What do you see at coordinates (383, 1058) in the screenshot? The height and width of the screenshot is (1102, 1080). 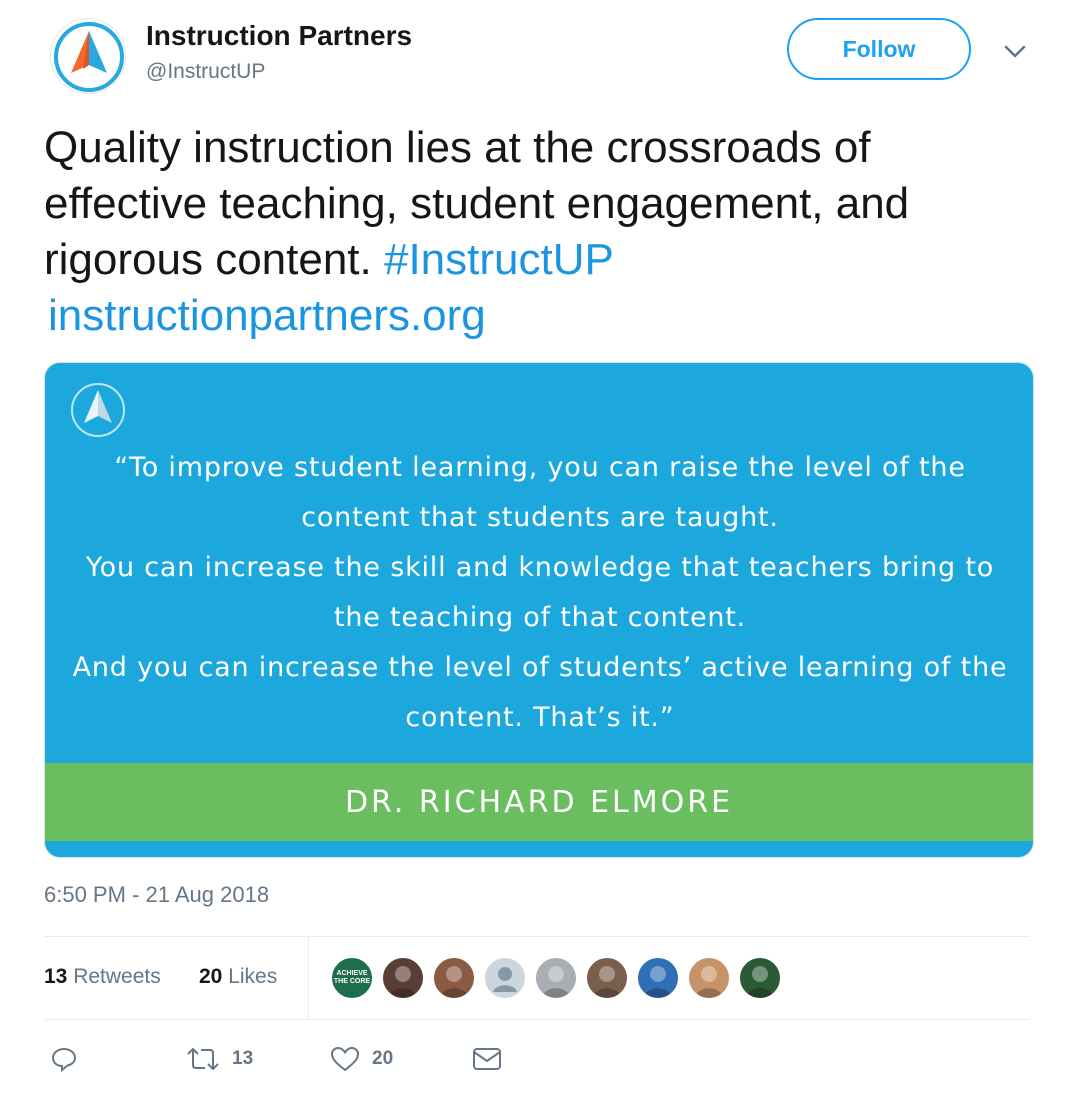 I see `like-count: 20` at bounding box center [383, 1058].